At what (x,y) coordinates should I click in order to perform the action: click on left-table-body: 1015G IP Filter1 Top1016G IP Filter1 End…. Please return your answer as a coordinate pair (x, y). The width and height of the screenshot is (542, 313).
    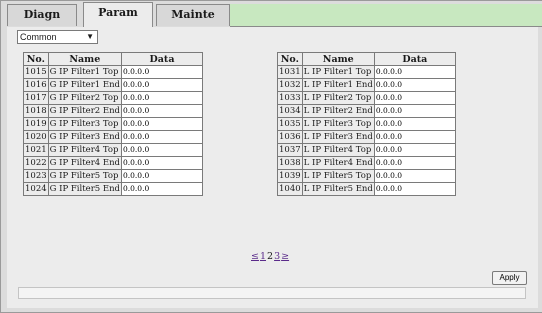
    Looking at the image, I should click on (113, 130).